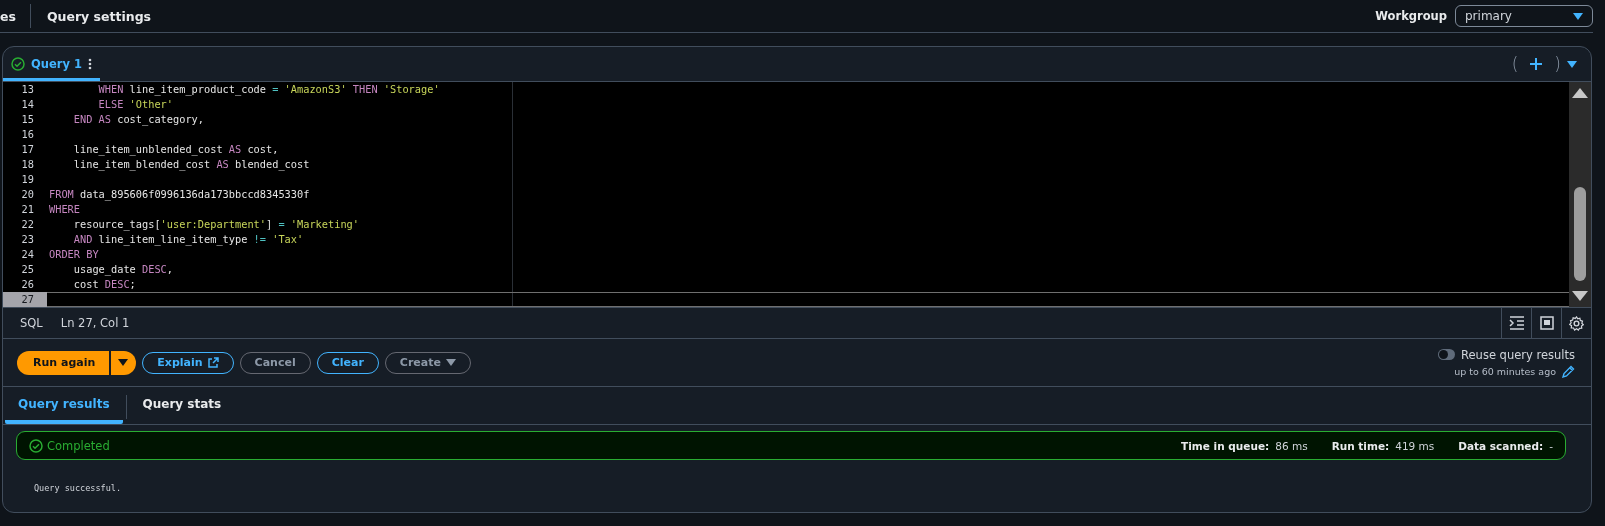 The image size is (1605, 526). What do you see at coordinates (1360, 445) in the screenshot?
I see `stat-label: Run time:` at bounding box center [1360, 445].